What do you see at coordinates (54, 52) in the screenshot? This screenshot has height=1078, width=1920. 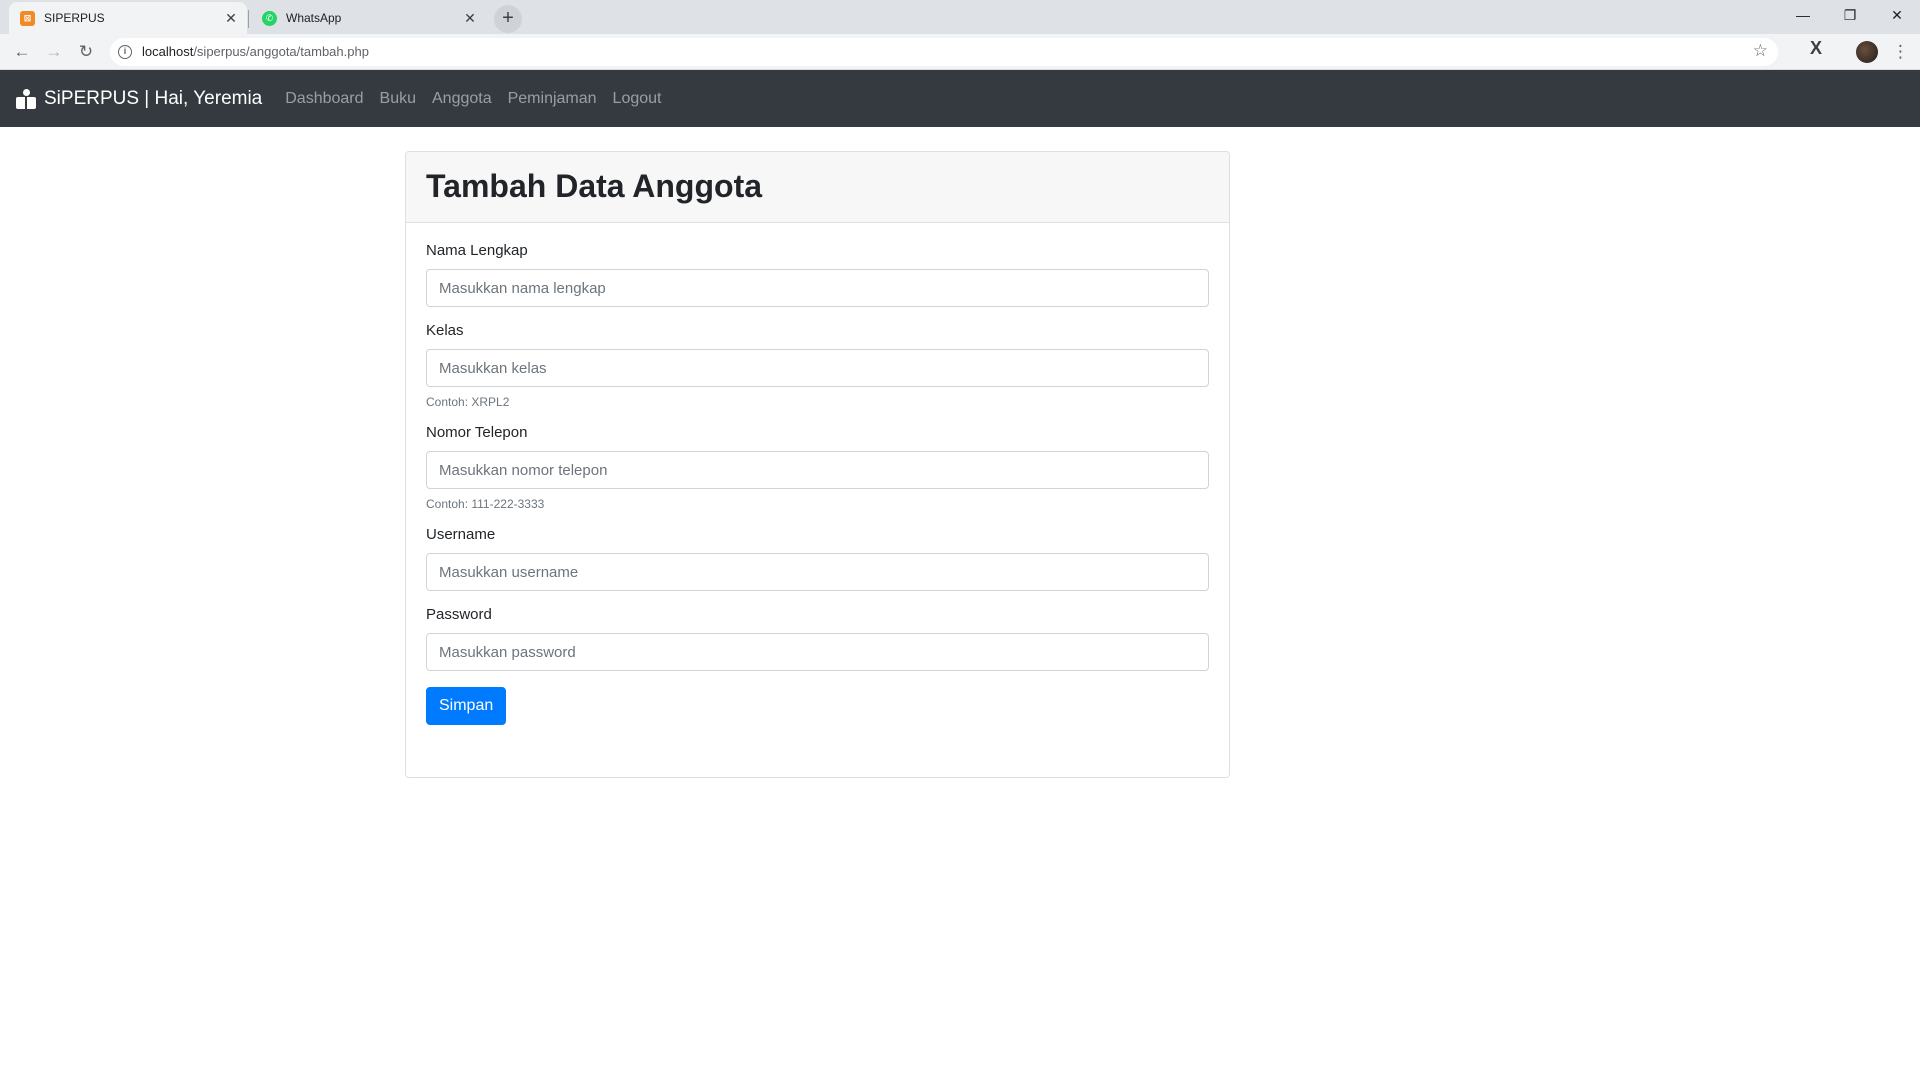 I see `forward-icon: →` at bounding box center [54, 52].